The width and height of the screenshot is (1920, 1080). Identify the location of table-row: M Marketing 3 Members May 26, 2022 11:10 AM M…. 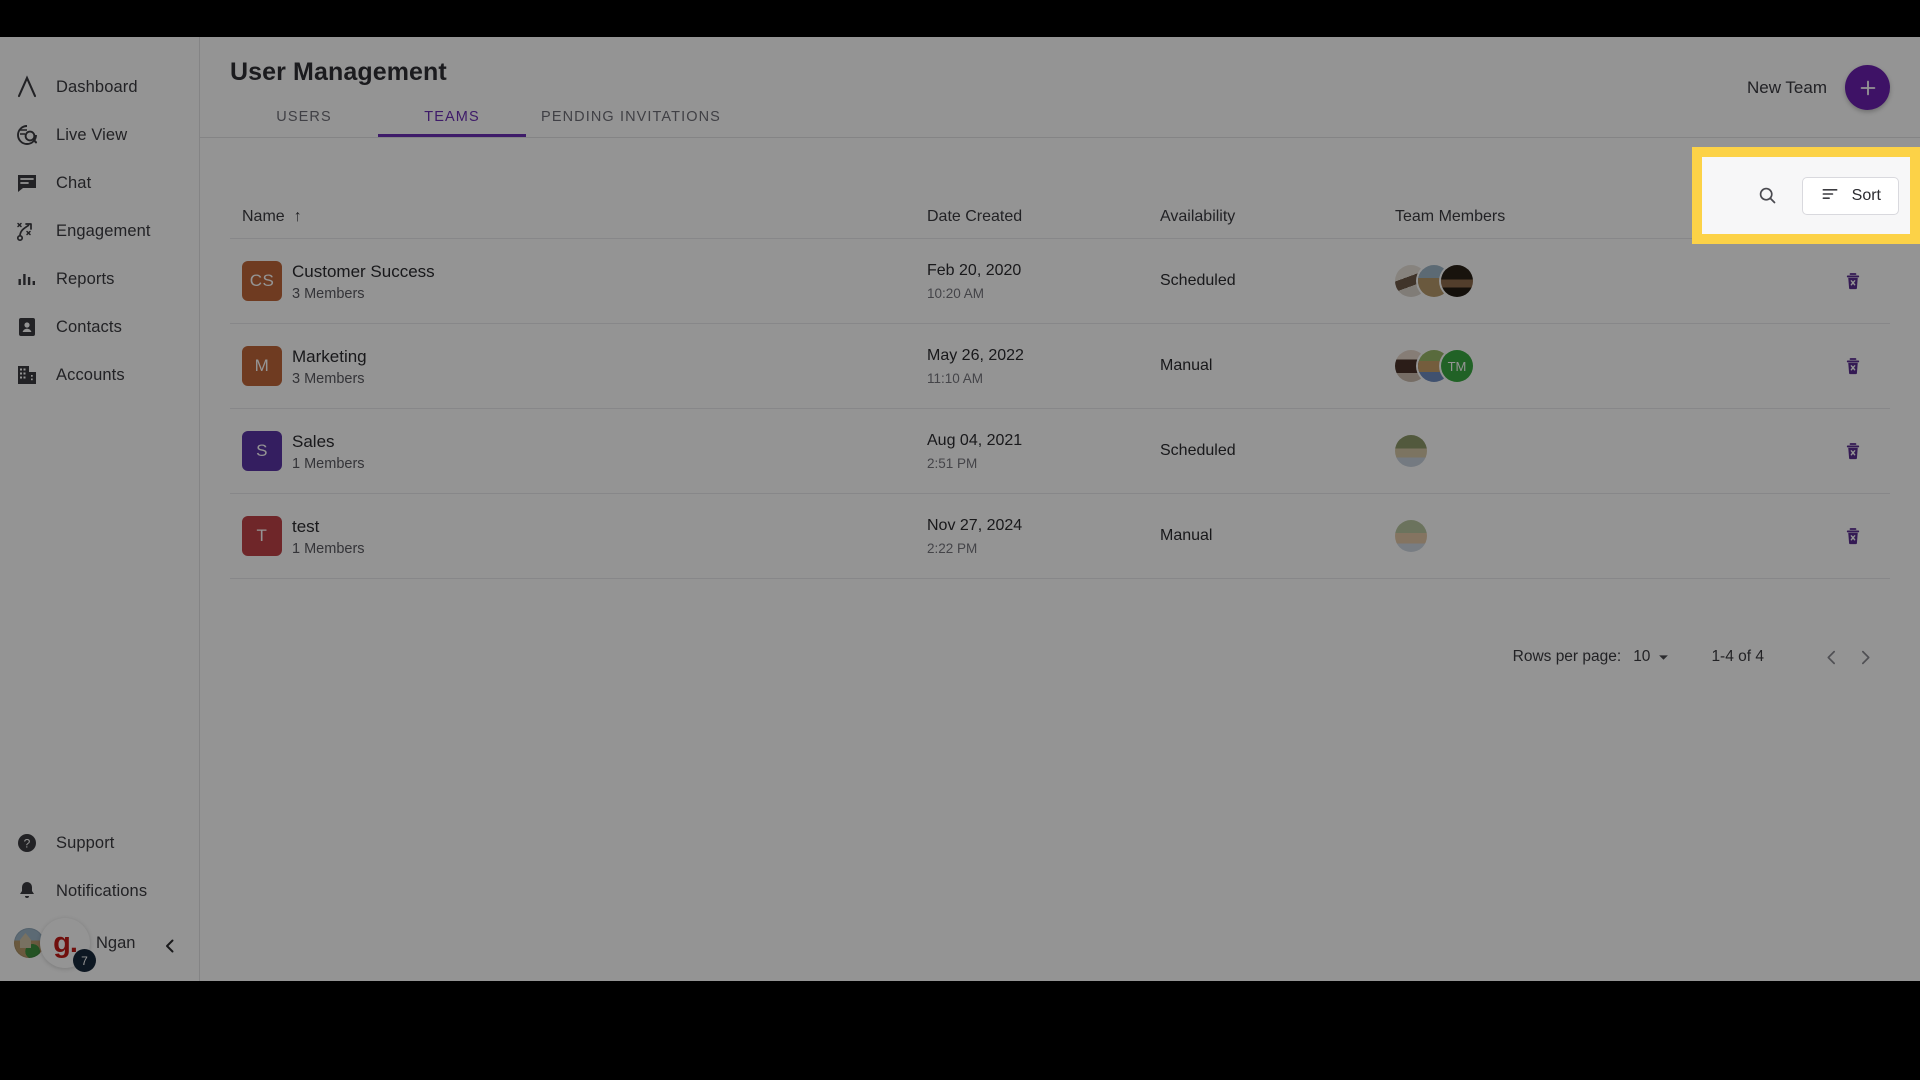
(1060, 366).